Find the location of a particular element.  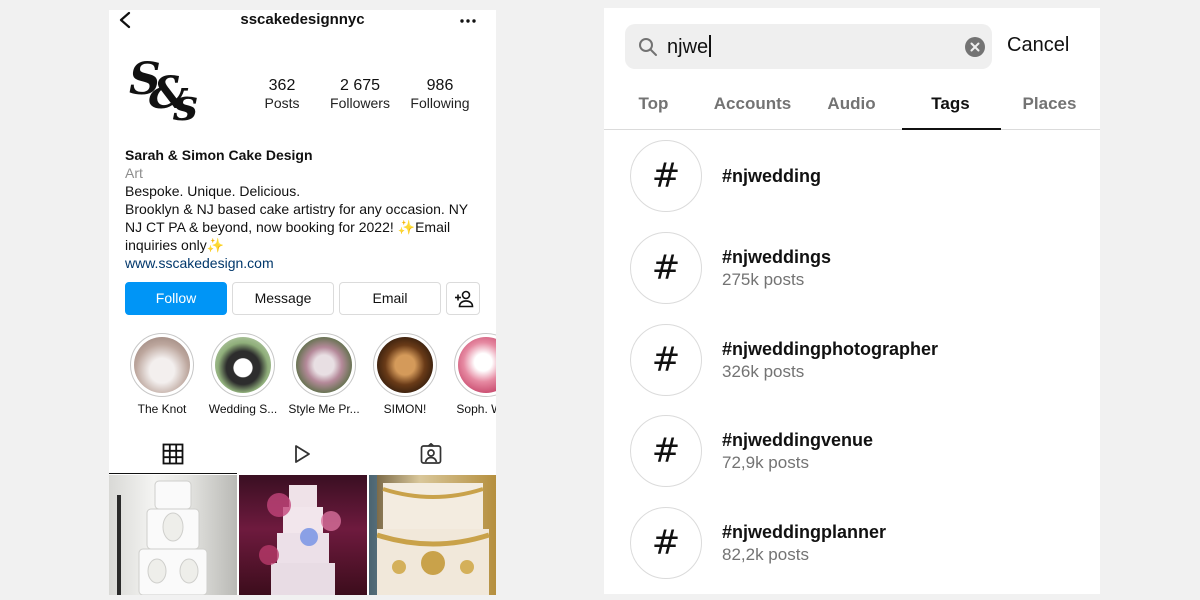

bio-line-1: Bespoke. Unique. Delicious. is located at coordinates (213, 191).